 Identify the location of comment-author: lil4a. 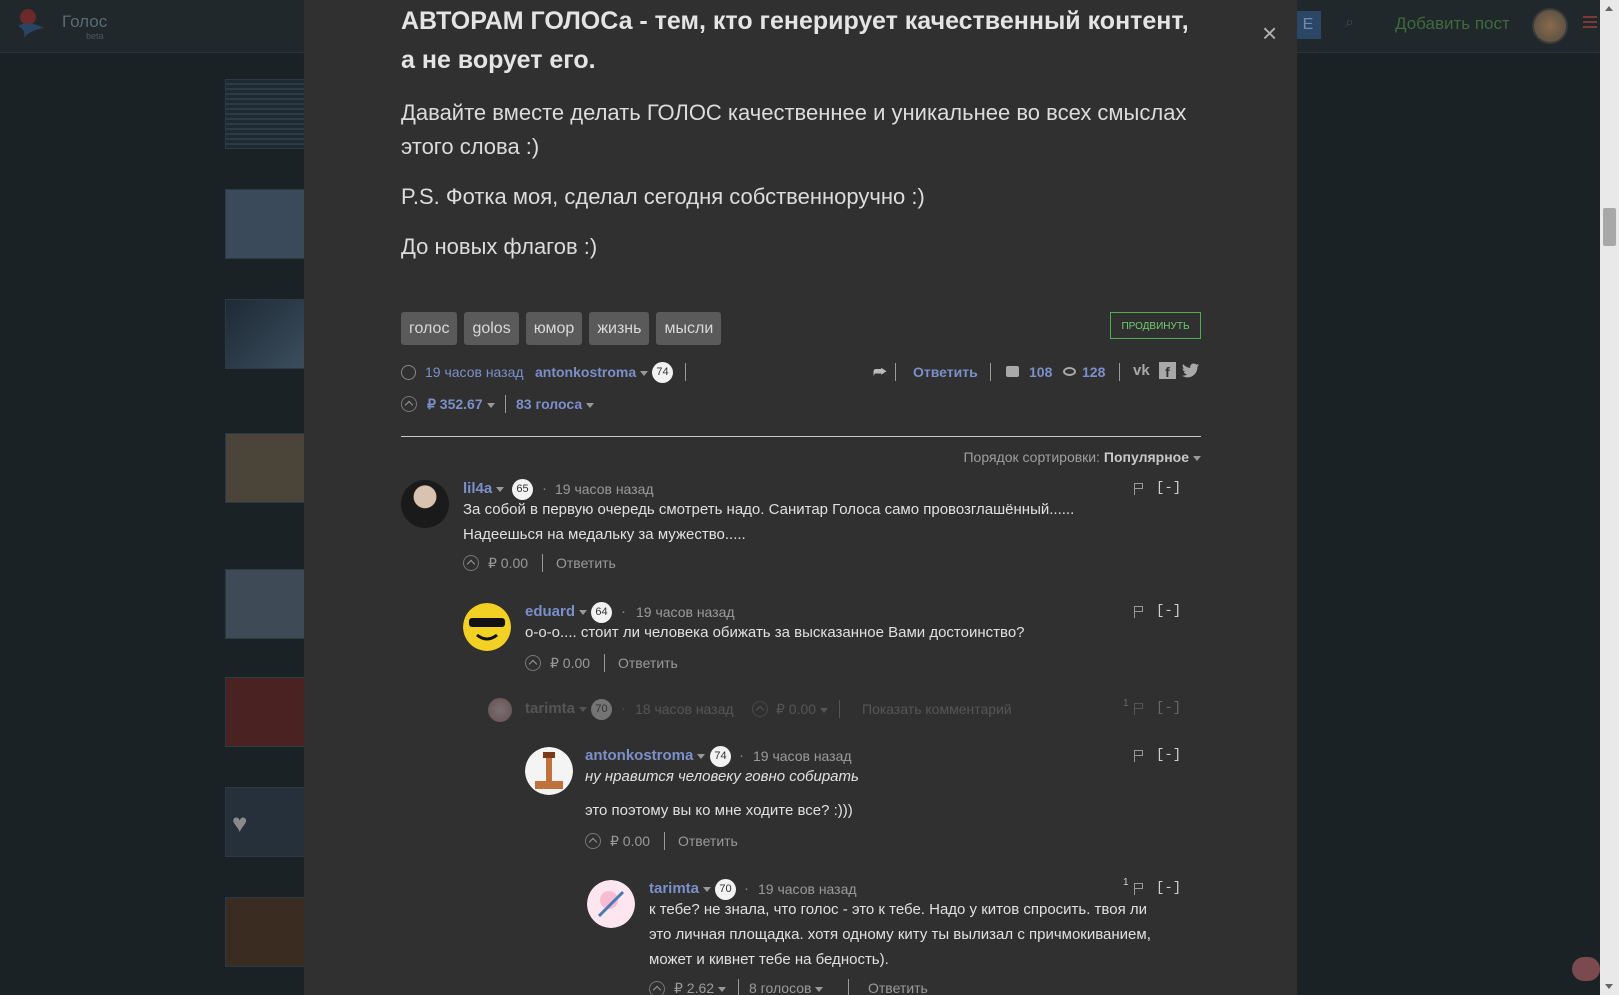
(484, 488).